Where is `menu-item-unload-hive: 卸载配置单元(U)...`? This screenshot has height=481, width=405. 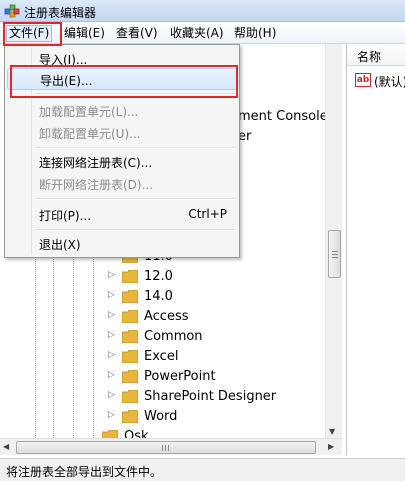 menu-item-unload-hive: 卸载配置单元(U)... is located at coordinates (122, 133).